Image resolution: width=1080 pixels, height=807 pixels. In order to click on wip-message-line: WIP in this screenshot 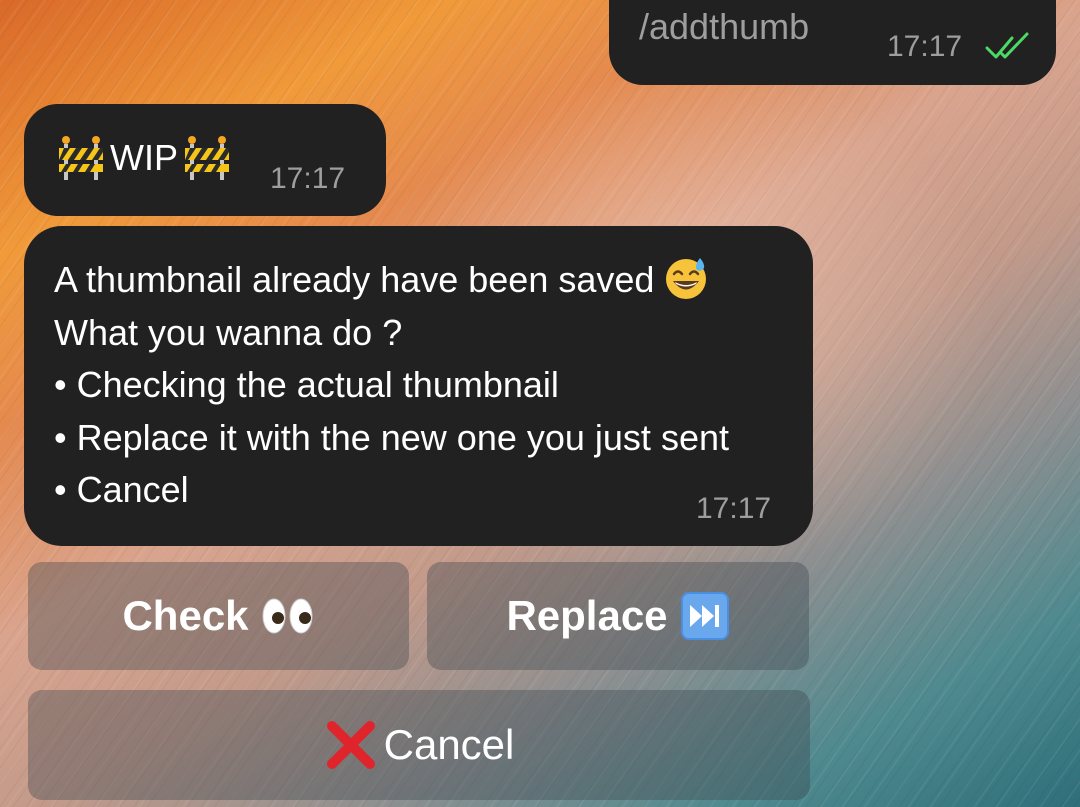, I will do `click(144, 158)`.